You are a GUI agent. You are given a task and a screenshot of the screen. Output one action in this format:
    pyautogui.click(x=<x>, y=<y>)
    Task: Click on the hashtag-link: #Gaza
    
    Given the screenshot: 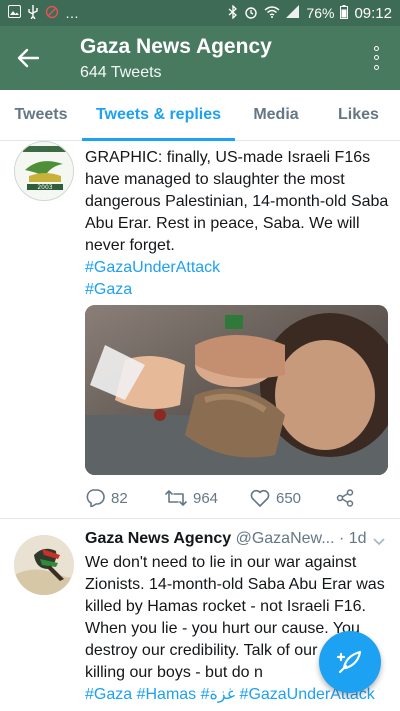 What is the action you would take?
    pyautogui.click(x=108, y=289)
    